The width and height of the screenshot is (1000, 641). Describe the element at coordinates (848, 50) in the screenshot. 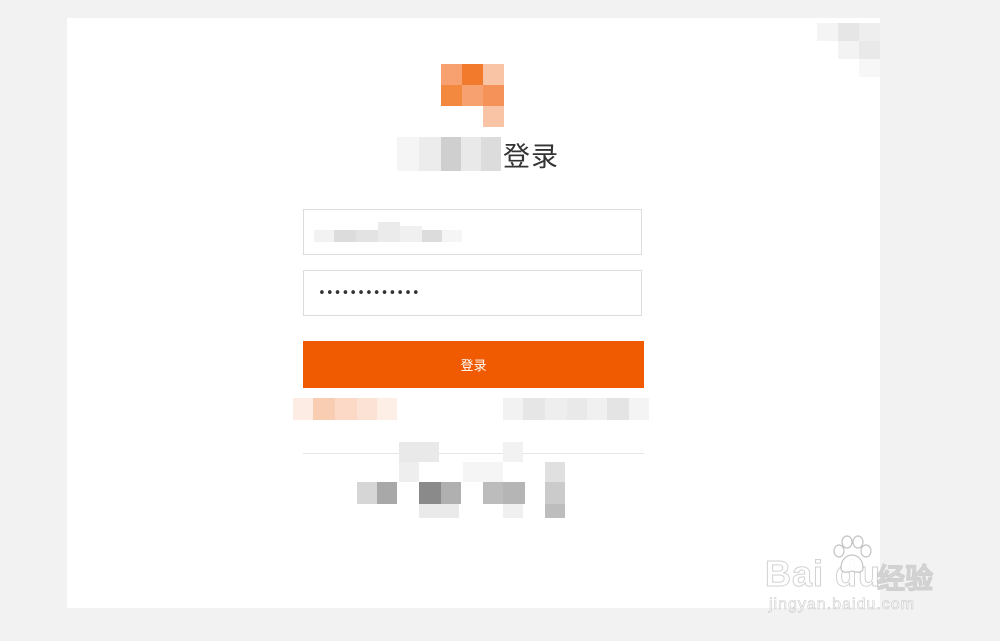

I see `obscured-corner` at that location.